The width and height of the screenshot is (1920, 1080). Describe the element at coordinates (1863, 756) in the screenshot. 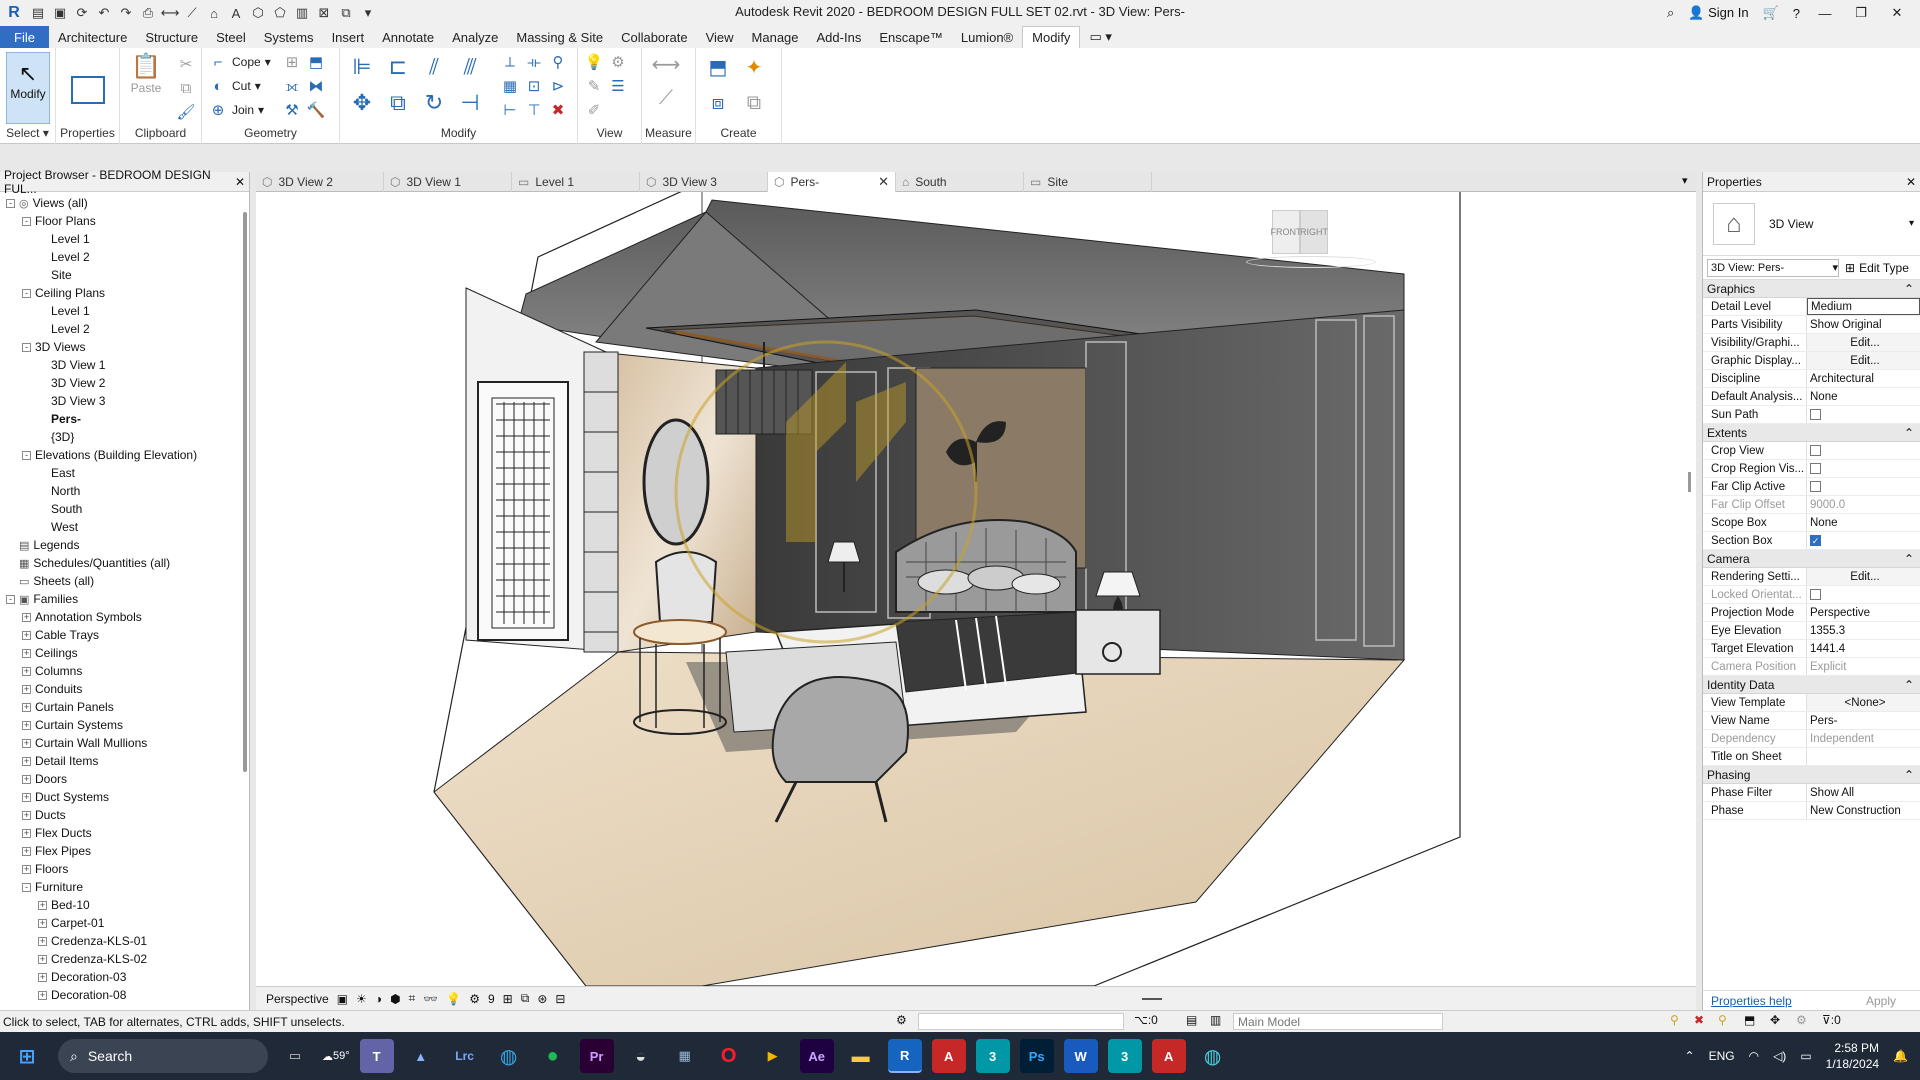

I see `property-value` at that location.